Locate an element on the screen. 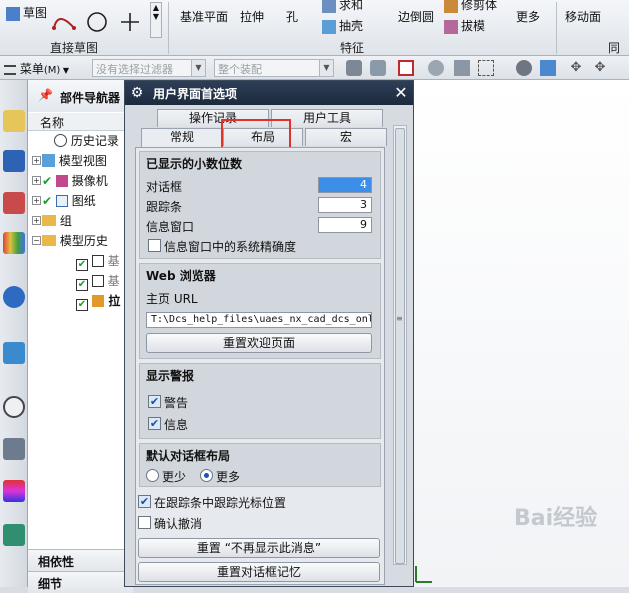  gear-icon: ⚙ is located at coordinates (137, 93).